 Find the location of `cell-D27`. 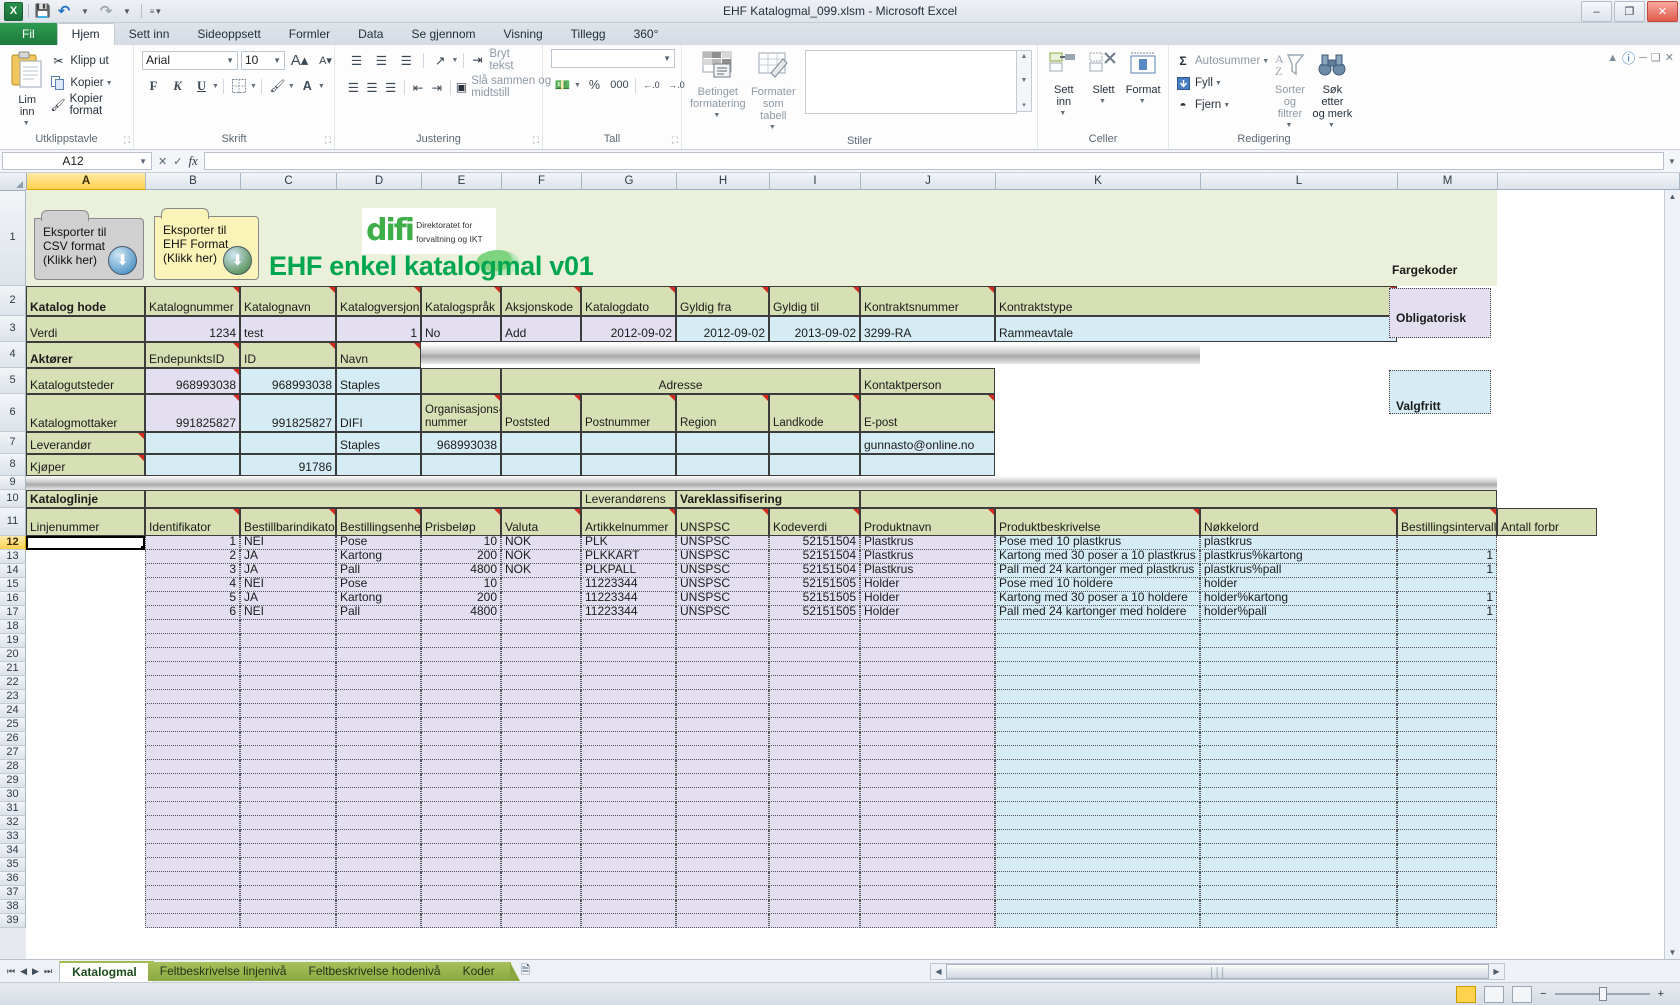

cell-D27 is located at coordinates (378, 753).